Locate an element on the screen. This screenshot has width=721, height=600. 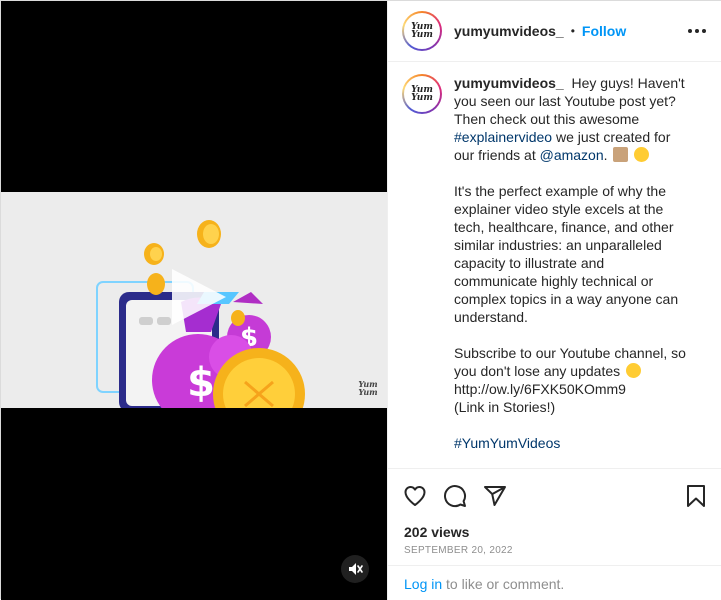
post-date: SEPTEMBER 20, 2022 is located at coordinates (458, 550).